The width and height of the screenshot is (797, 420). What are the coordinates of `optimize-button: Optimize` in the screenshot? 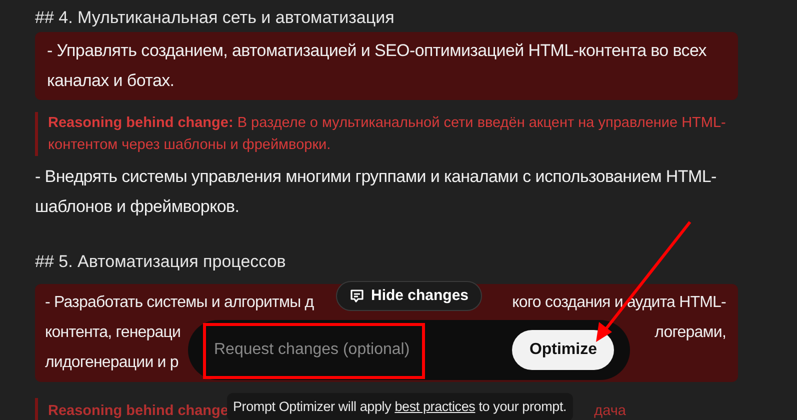 It's located at (563, 350).